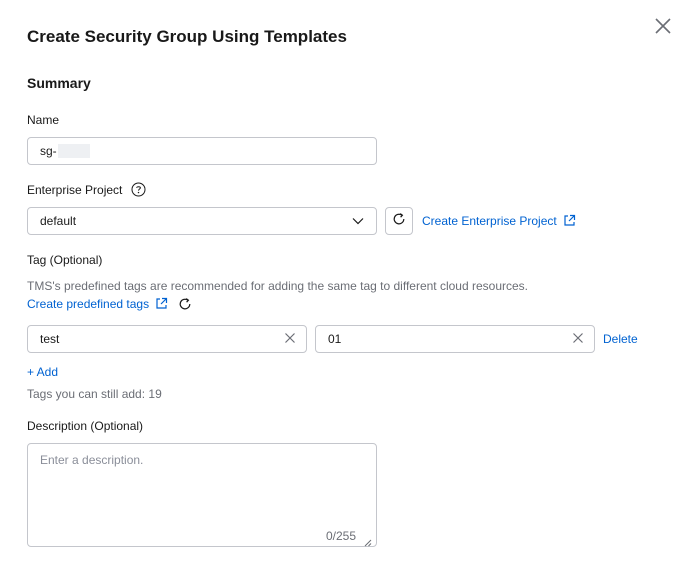  I want to click on close-icon, so click(663, 26).